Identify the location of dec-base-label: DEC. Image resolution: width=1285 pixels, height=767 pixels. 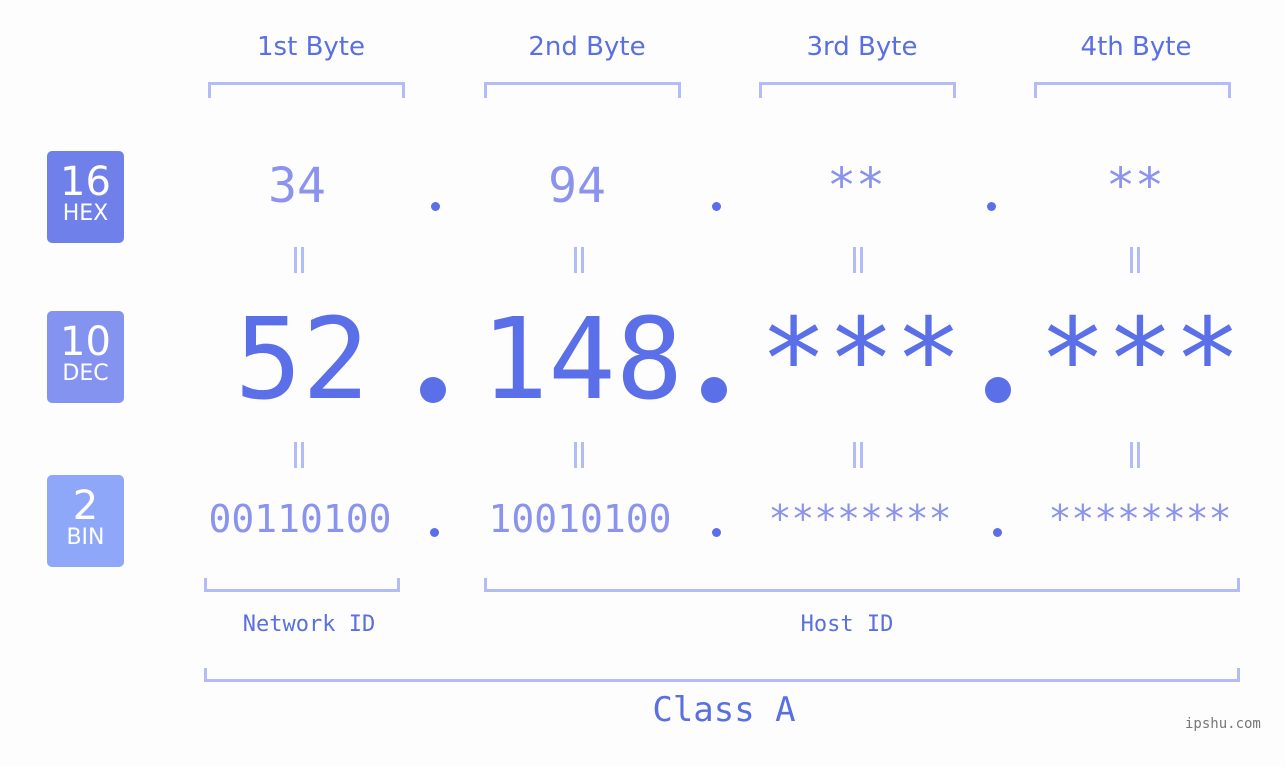
(85, 373).